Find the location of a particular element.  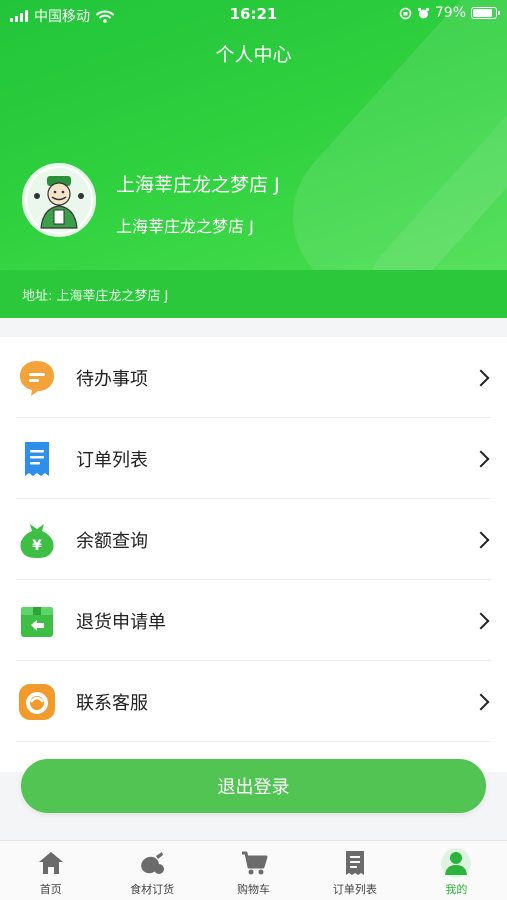

customer-service-icon is located at coordinates (37, 701).